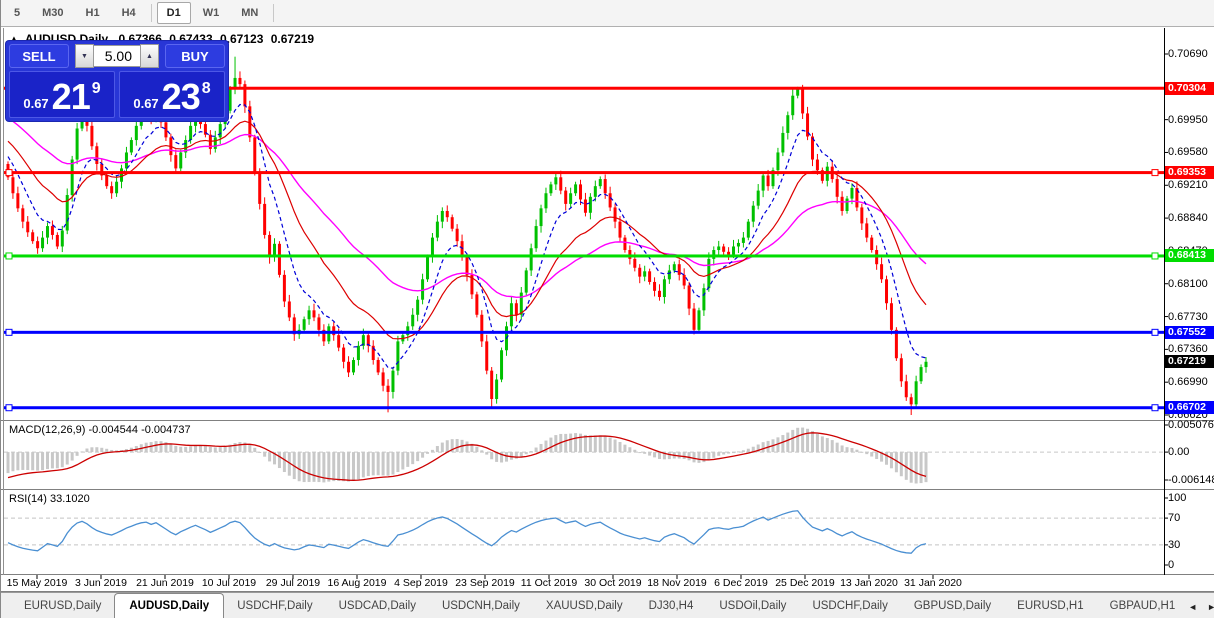  Describe the element at coordinates (1201, 607) in the screenshot. I see `tab-scroll-arrows: ◄►` at that location.